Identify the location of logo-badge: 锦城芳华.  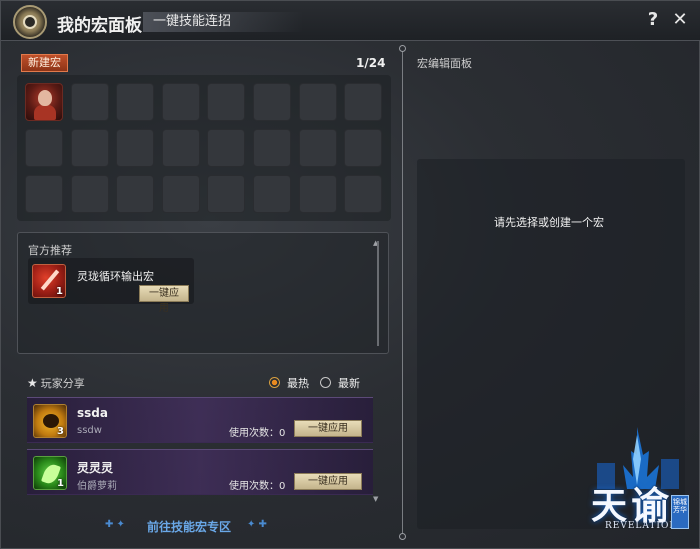
(680, 512).